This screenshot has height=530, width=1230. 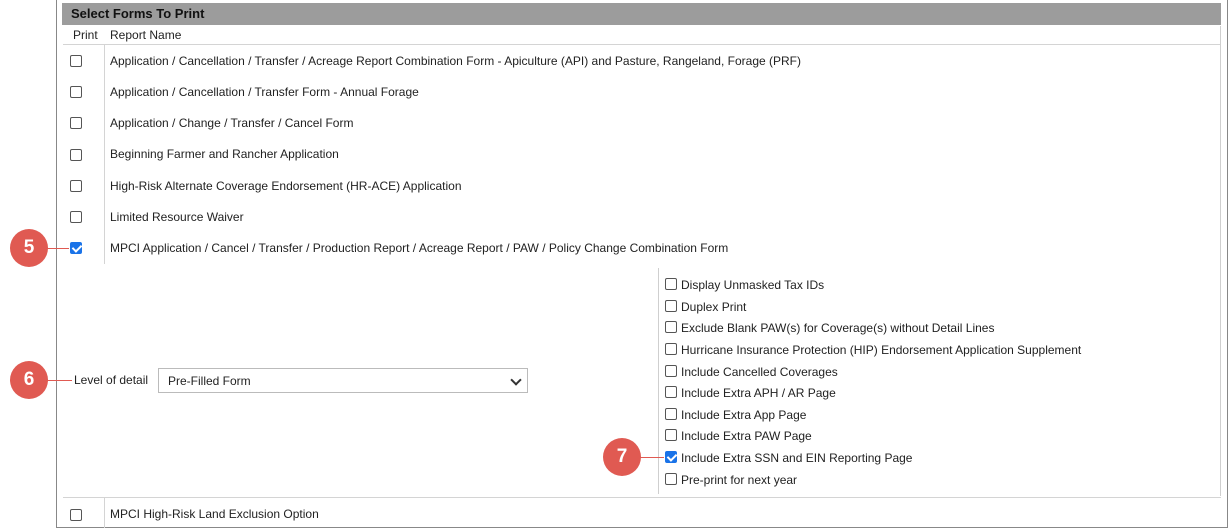 I want to click on level-of-detail-select: Pre-Filled Form, so click(x=343, y=380).